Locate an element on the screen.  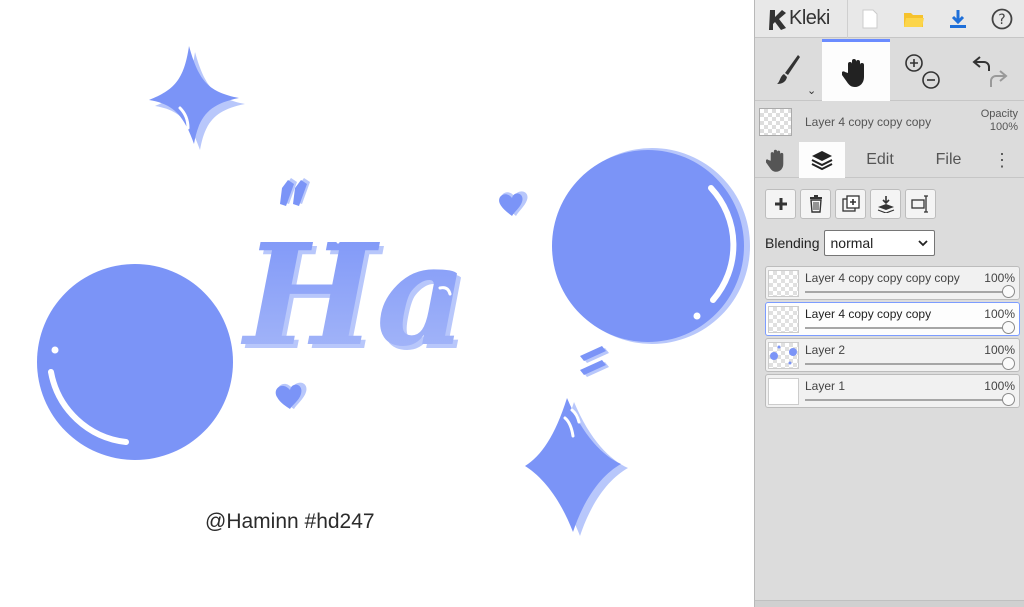
chevron-down-icon: ⌄ is located at coordinates (811, 90).